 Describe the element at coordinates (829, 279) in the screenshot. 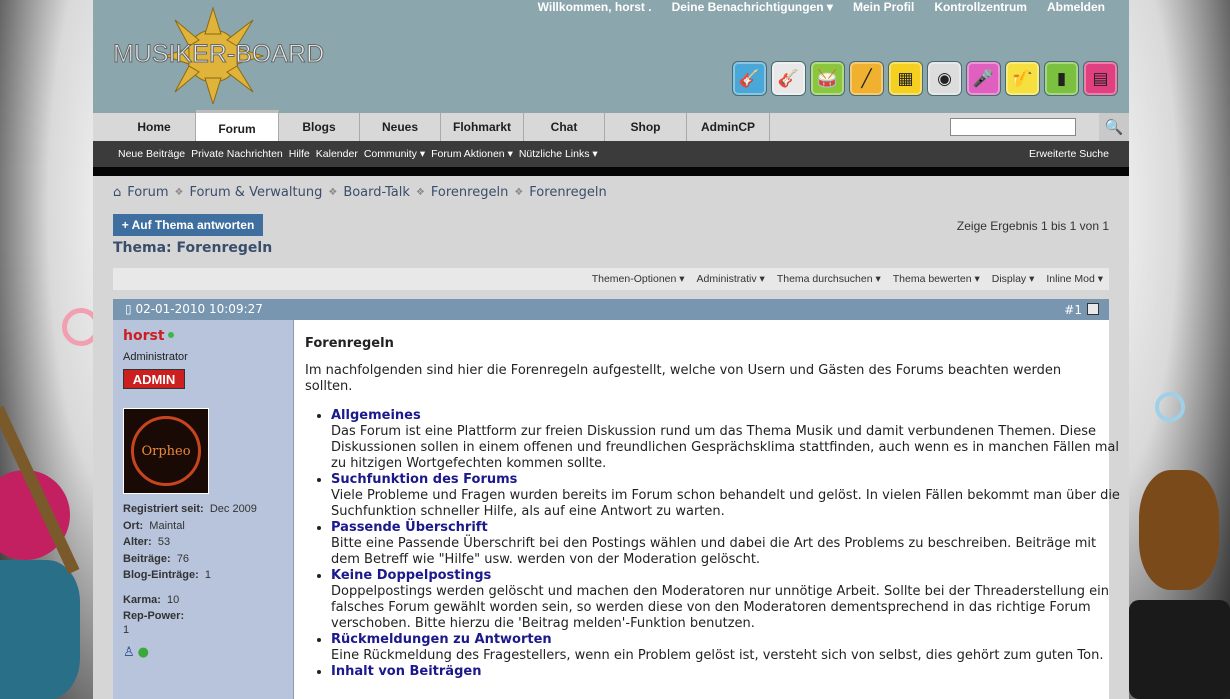

I see `search-thread-menu: Thema durchsuchen ▾` at that location.